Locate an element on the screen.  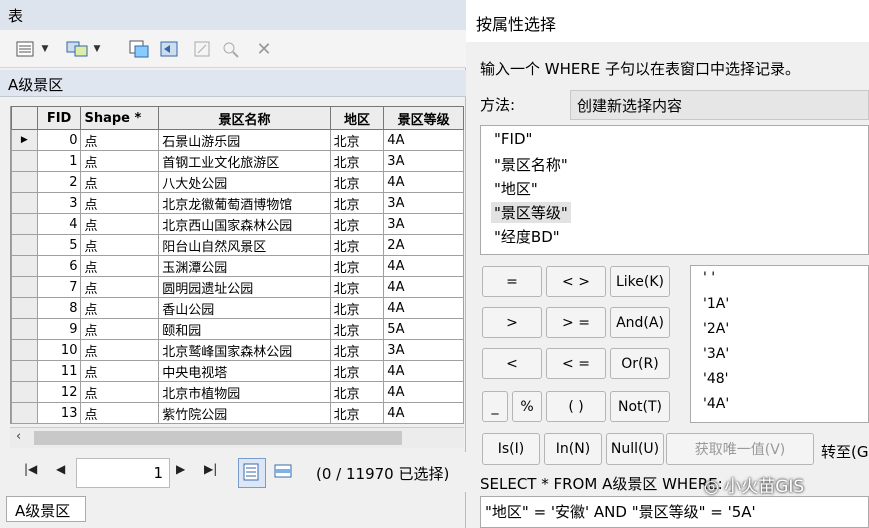
table-row: 10 点北京鹫峰国家森林公园 北京 3A is located at coordinates (237, 350).